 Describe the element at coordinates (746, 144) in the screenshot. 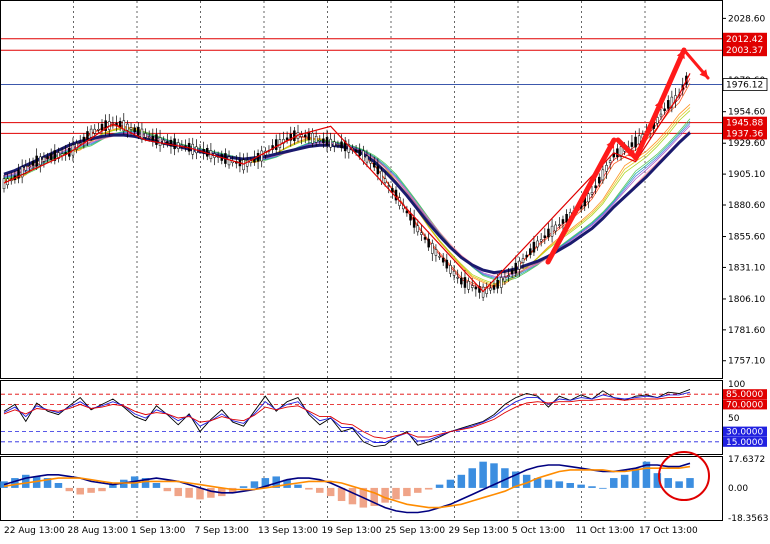

I see `y-tick-label: 1929.60` at that location.